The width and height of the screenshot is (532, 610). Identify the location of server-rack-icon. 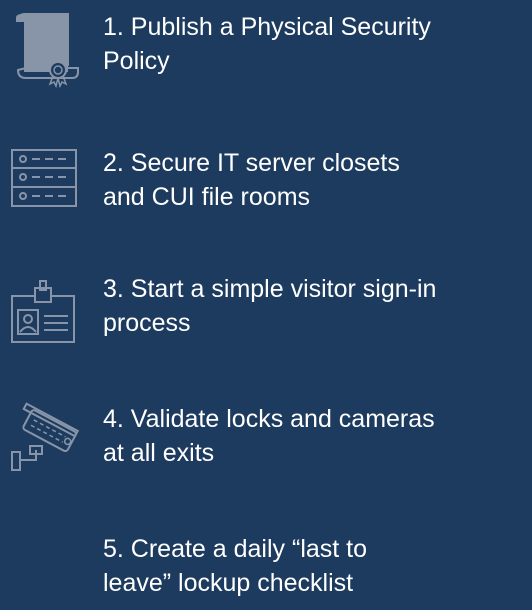
(48, 182).